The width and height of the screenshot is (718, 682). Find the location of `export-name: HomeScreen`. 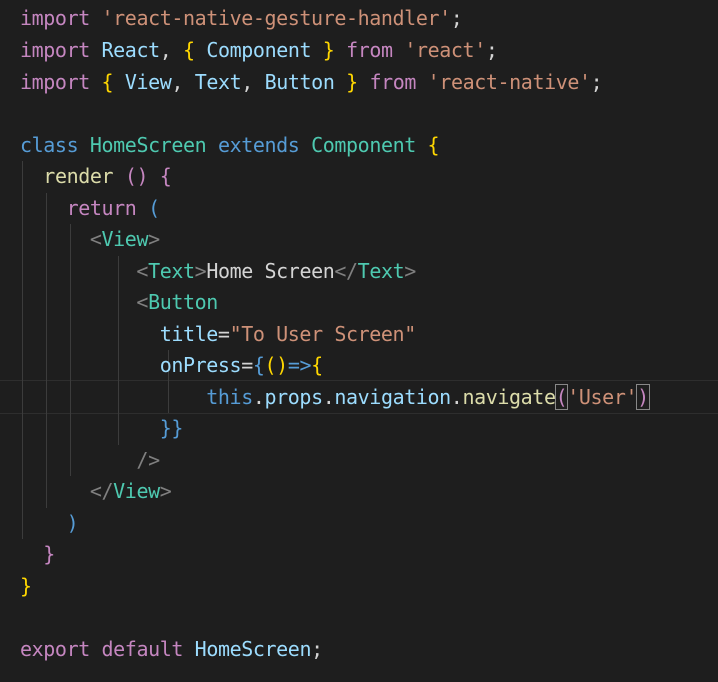

export-name: HomeScreen is located at coordinates (253, 649).